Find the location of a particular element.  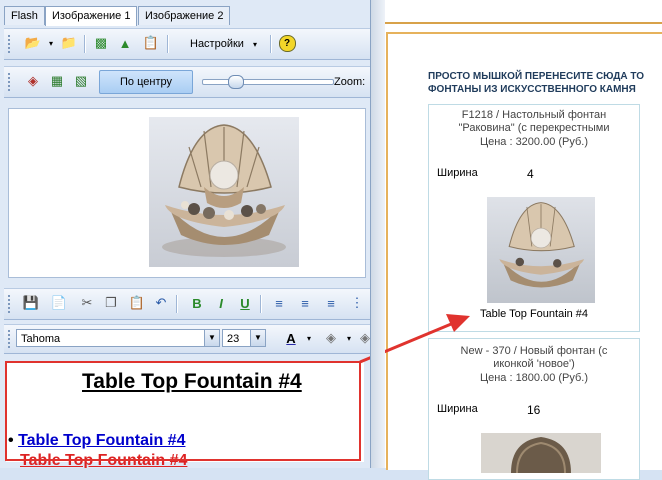

tab-label: Изображение 1 is located at coordinates (91, 16).